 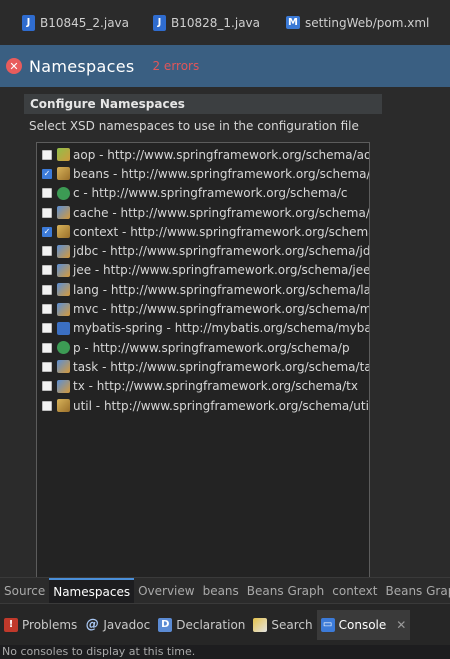 What do you see at coordinates (92, 590) in the screenshot?
I see `page-tab-namespaces: Namespaces` at bounding box center [92, 590].